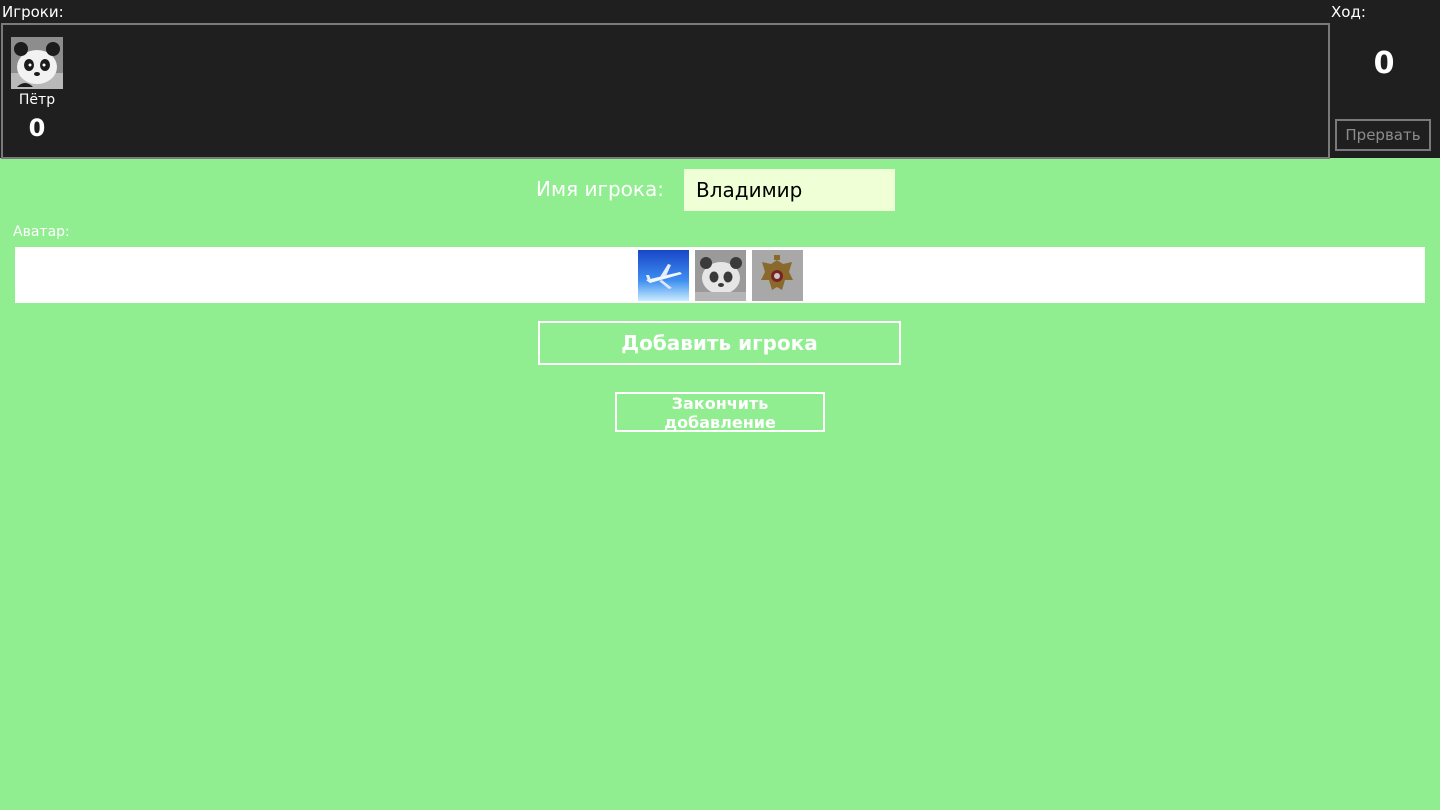 The image size is (1440, 810). I want to click on player-name-input, so click(789, 190).